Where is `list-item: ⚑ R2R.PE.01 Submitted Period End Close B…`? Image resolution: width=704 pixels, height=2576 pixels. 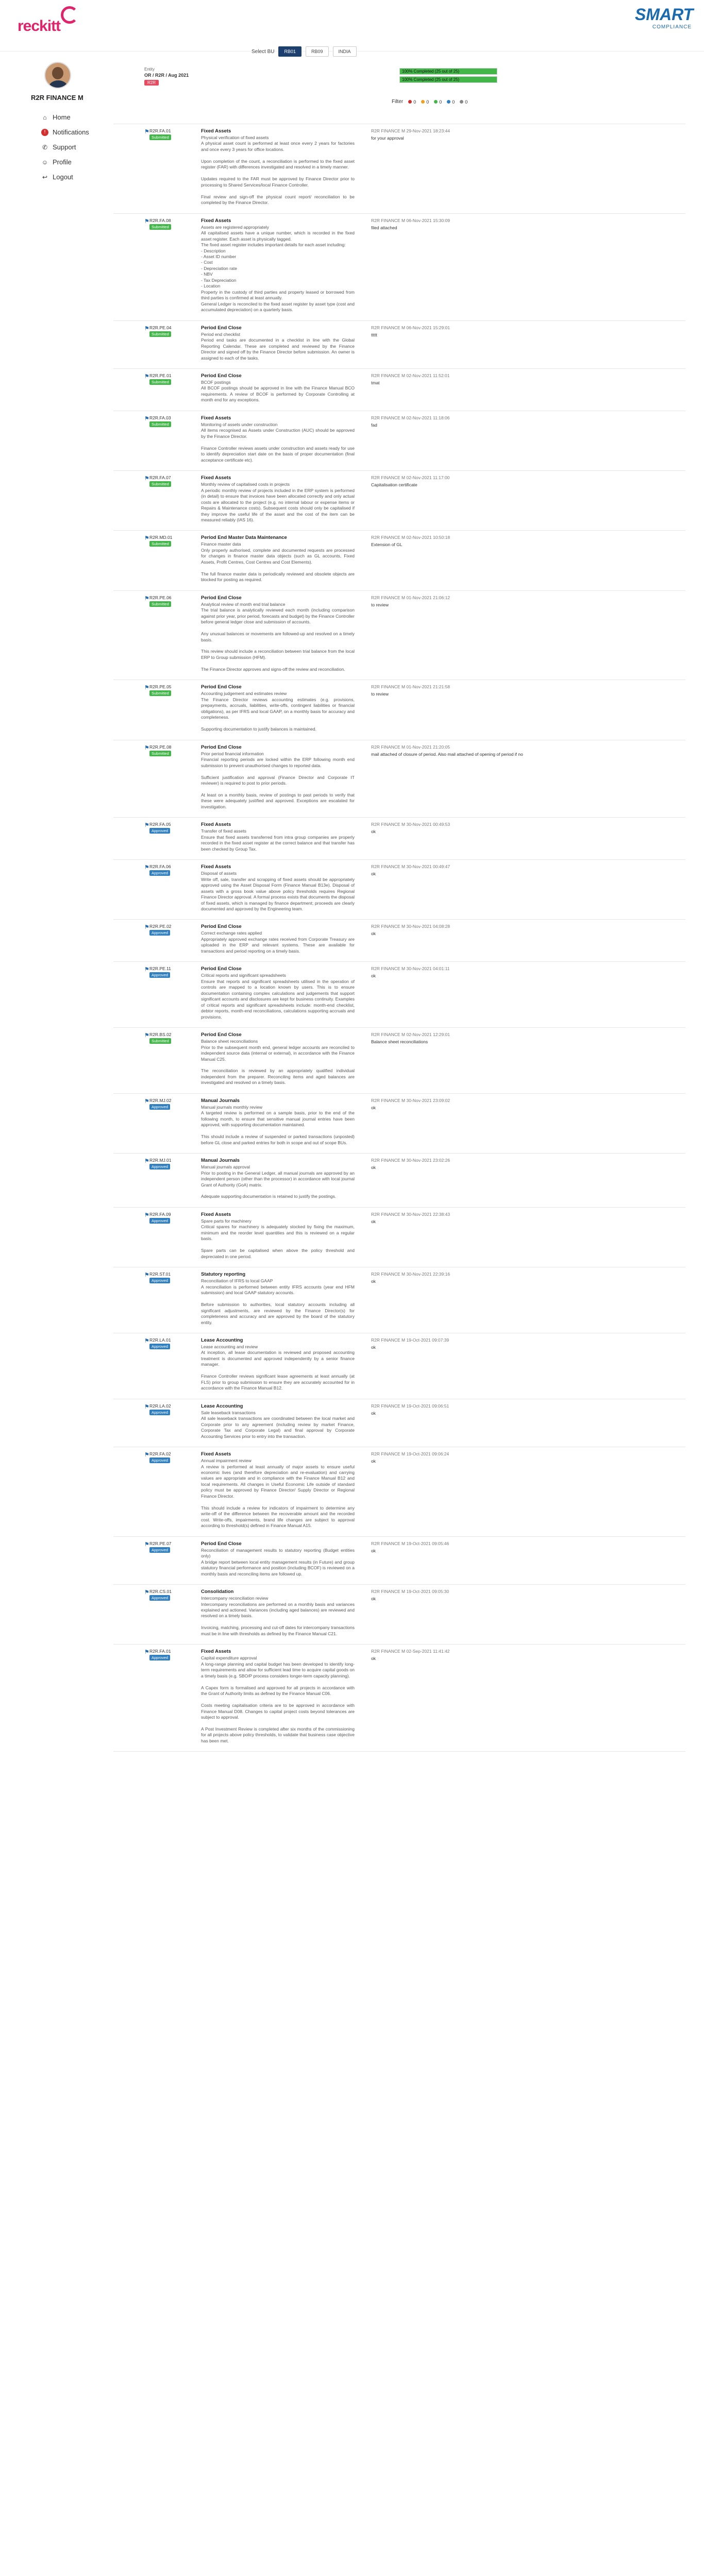
list-item: ⚑ R2R.PE.01 Submitted Period End Close B… is located at coordinates (399, 390).